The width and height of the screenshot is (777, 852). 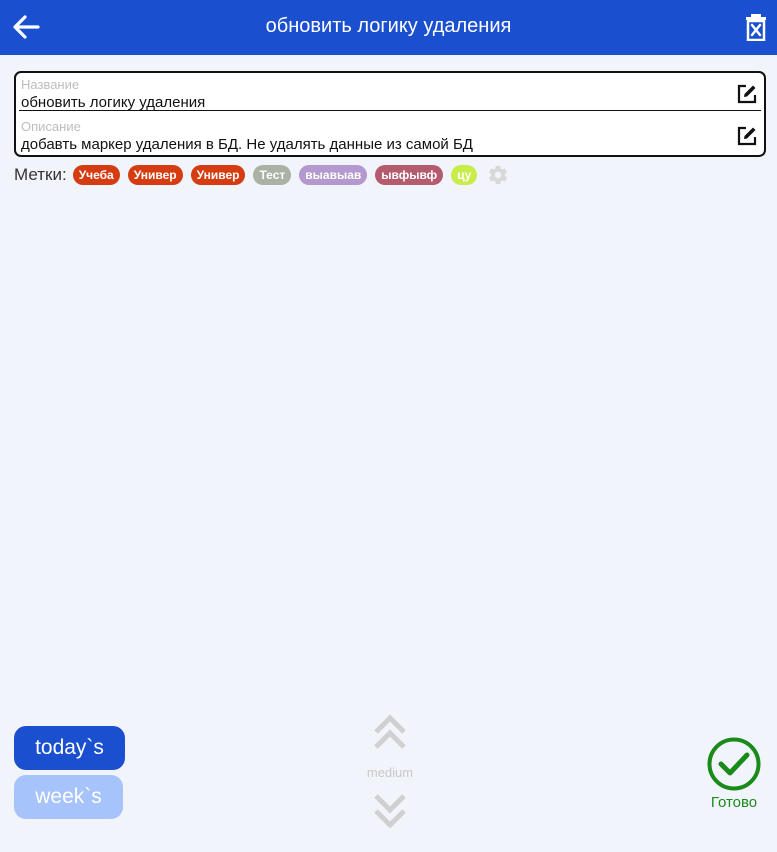 I want to click on name-value: обновить логику удаления, so click(x=113, y=102).